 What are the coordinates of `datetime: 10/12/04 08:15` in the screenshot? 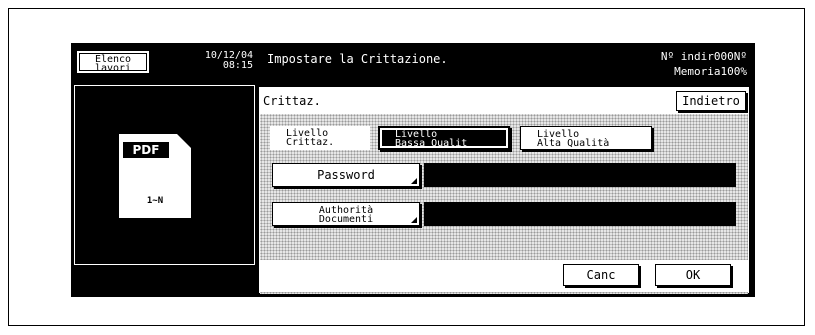 It's located at (204, 61).